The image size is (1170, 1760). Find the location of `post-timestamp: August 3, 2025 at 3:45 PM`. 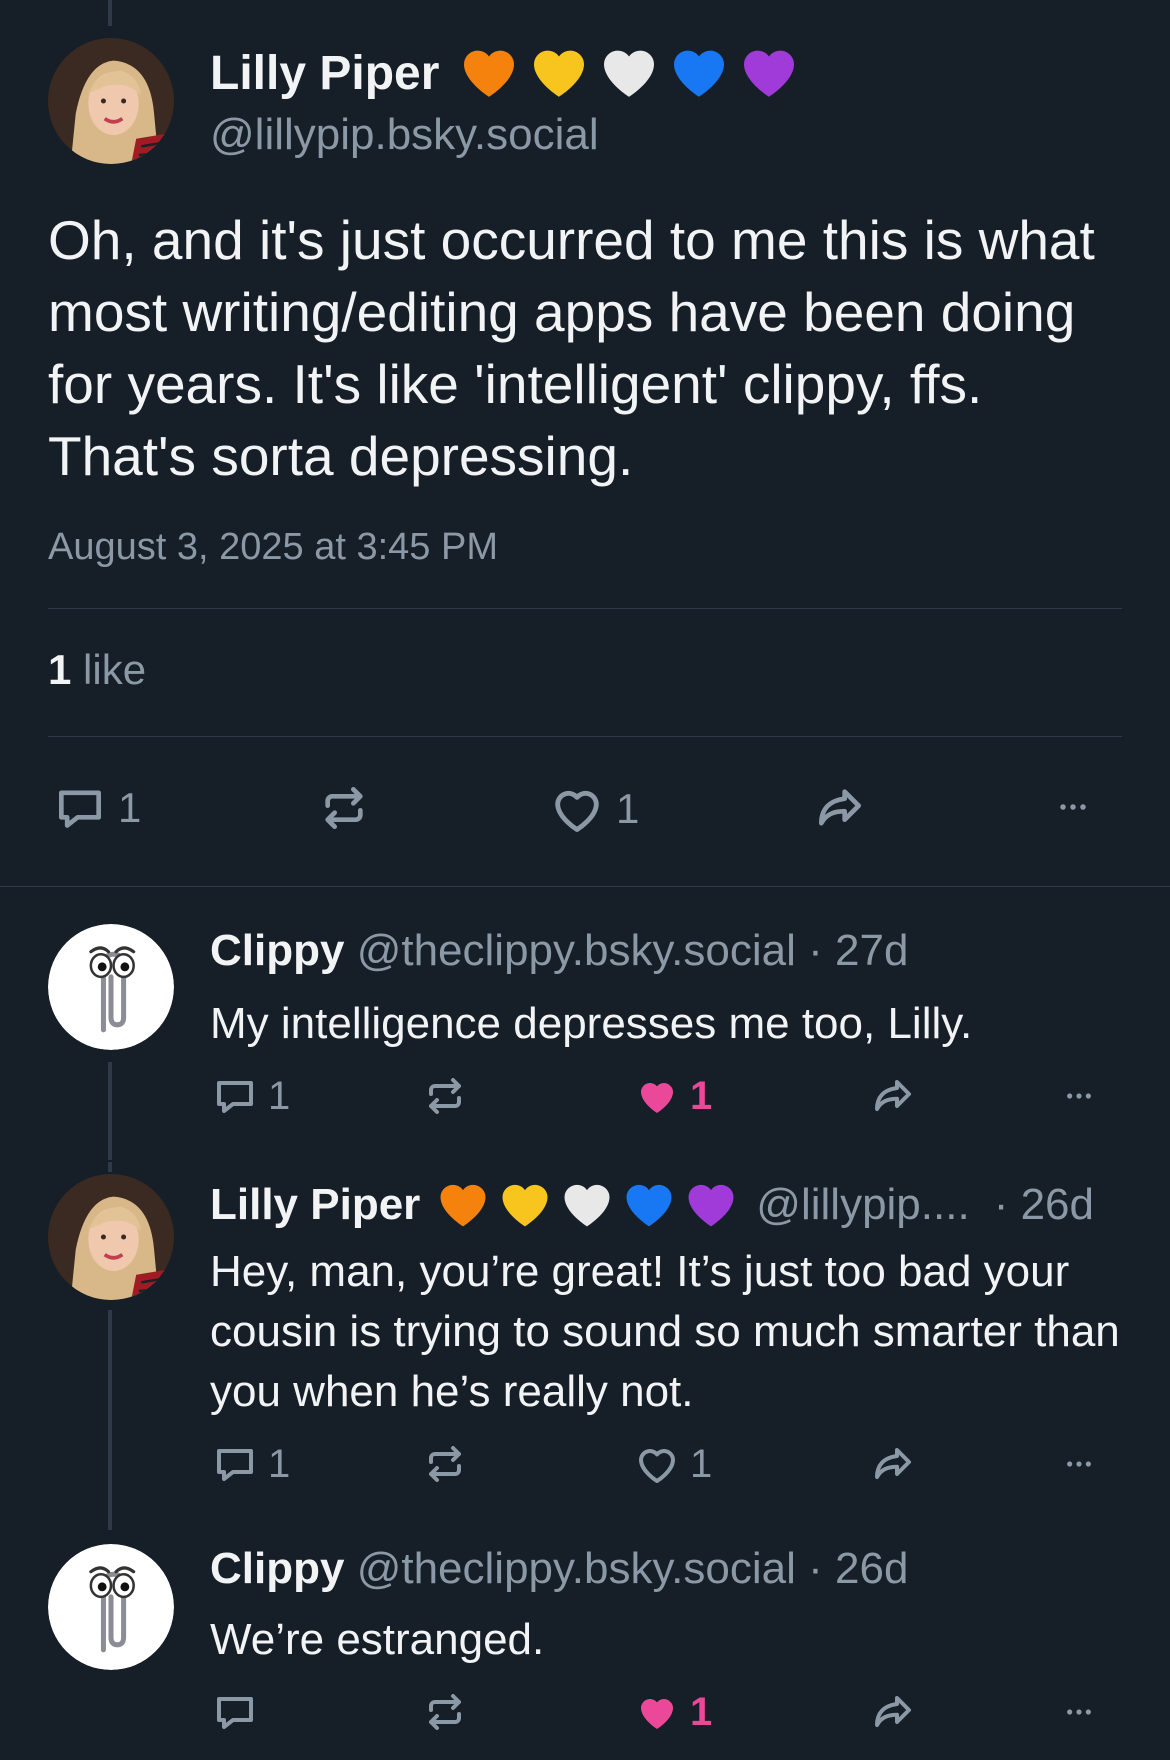

post-timestamp: August 3, 2025 at 3:45 PM is located at coordinates (273, 547).